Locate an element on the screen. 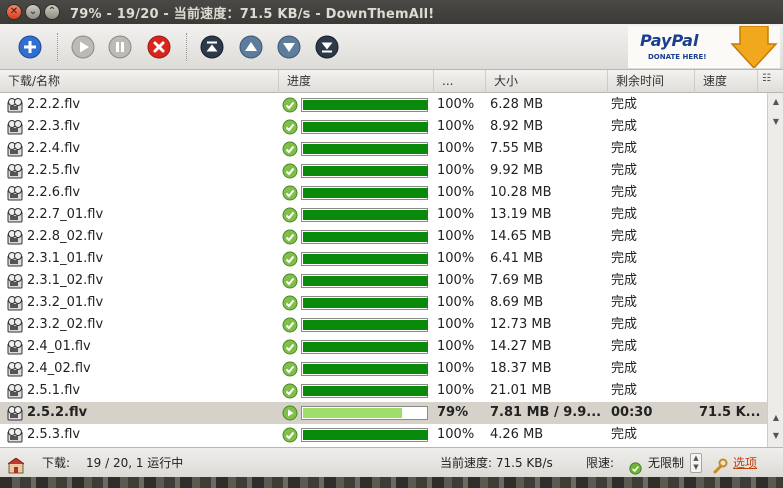  file-size: 14.65 MB is located at coordinates (521, 236).